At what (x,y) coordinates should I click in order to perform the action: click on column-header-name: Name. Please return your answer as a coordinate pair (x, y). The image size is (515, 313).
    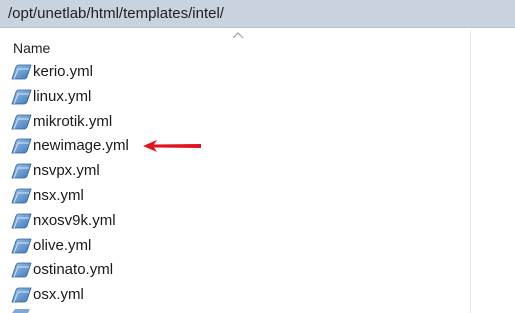
    Looking at the image, I should click on (31, 48).